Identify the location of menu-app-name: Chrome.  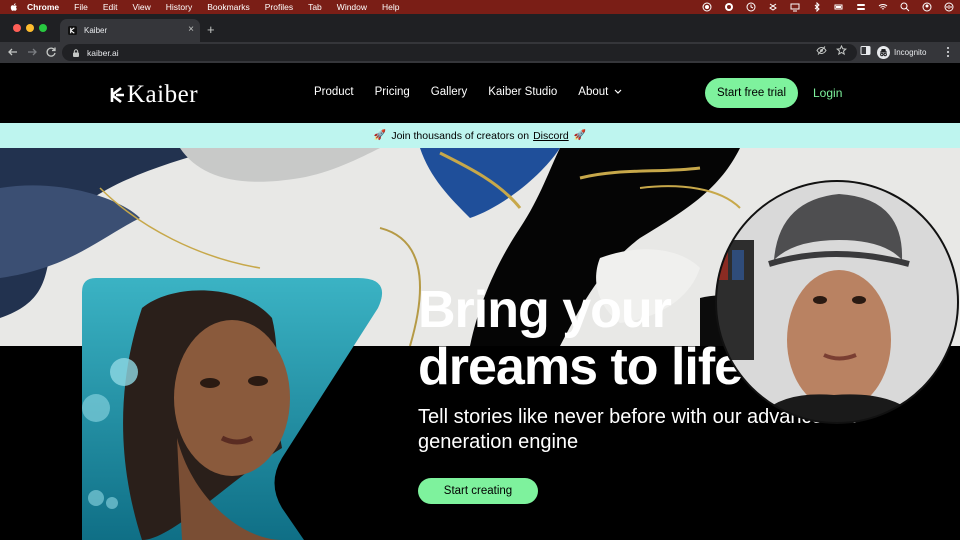
(43, 7).